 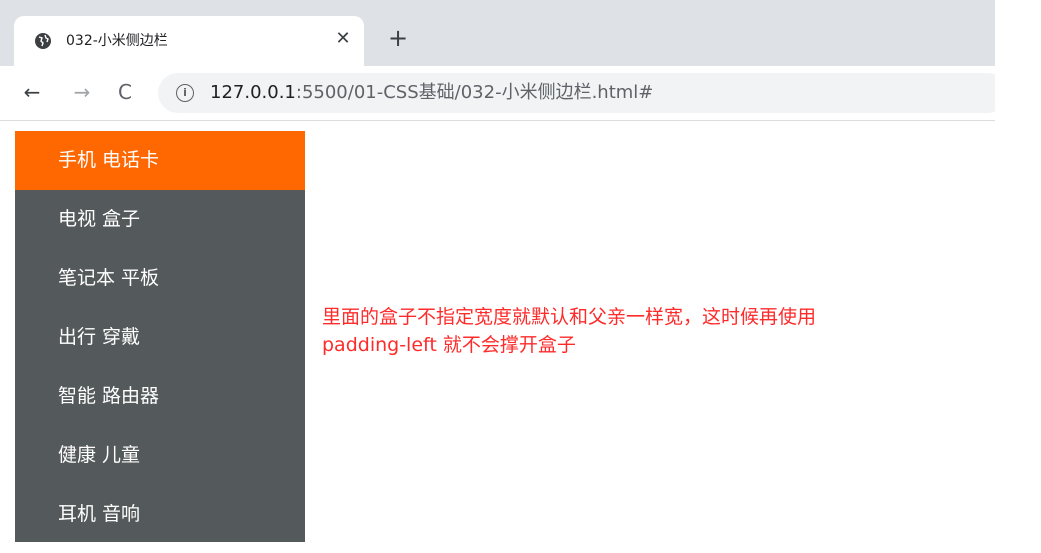 I want to click on tab-strip: 032-小米侧边栏 ✕ +, so click(x=497, y=33).